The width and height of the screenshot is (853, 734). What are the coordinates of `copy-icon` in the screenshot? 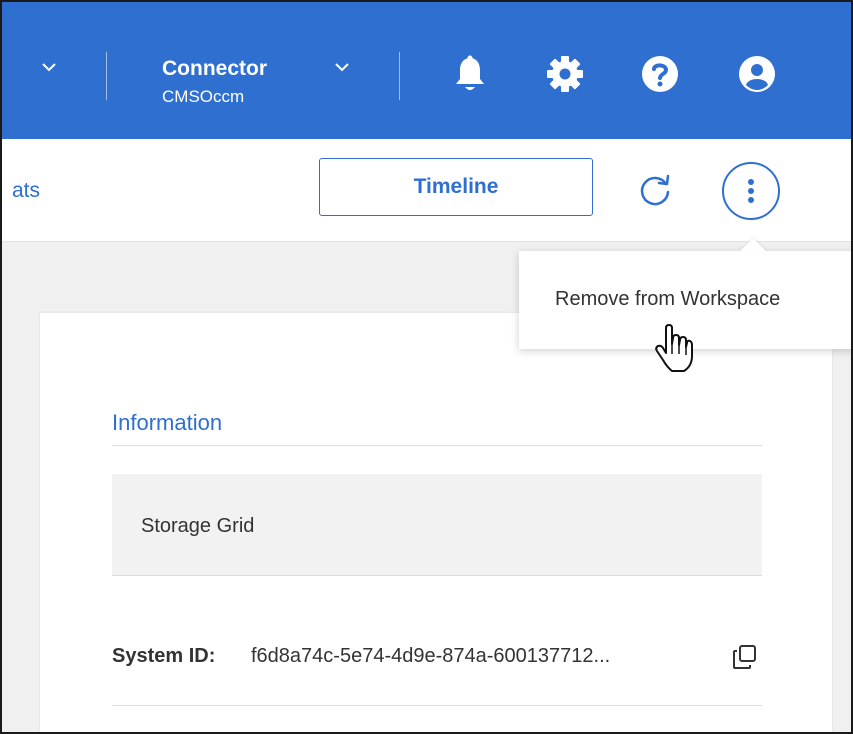 It's located at (745, 657).